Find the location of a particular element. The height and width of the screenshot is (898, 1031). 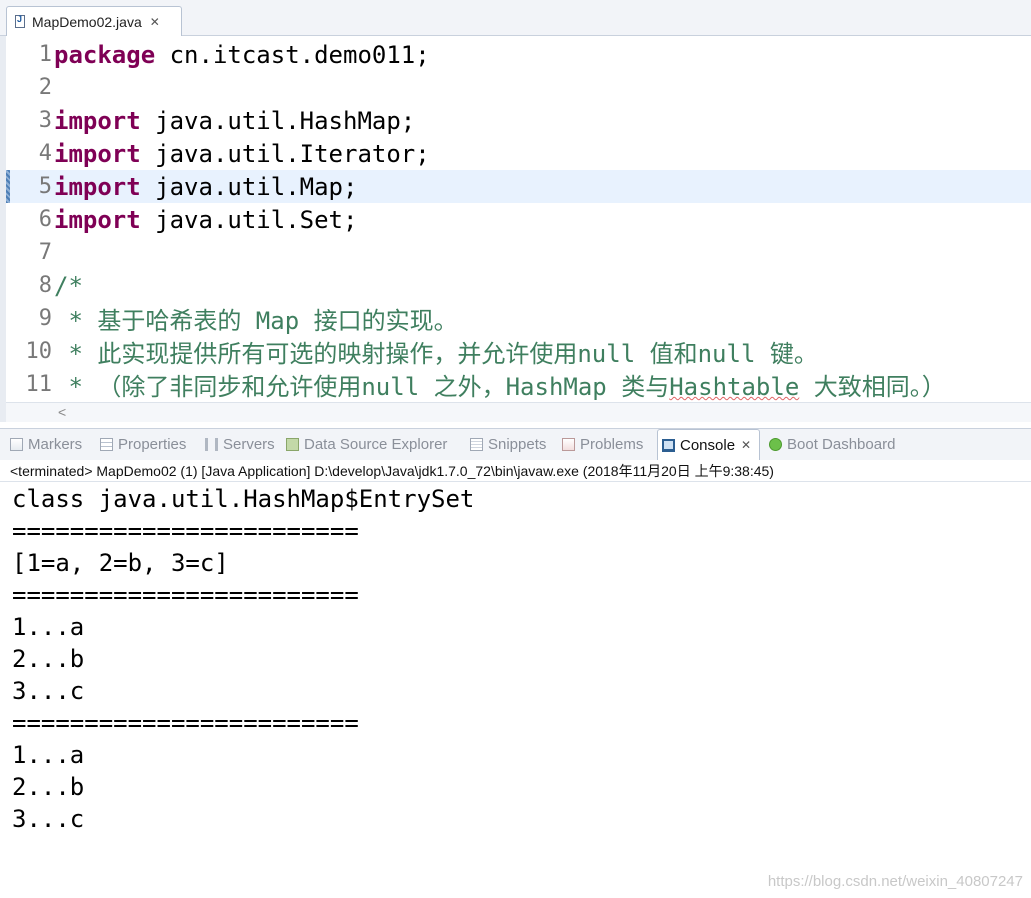

code-line: 6 import java.util.Set; is located at coordinates (518, 219).